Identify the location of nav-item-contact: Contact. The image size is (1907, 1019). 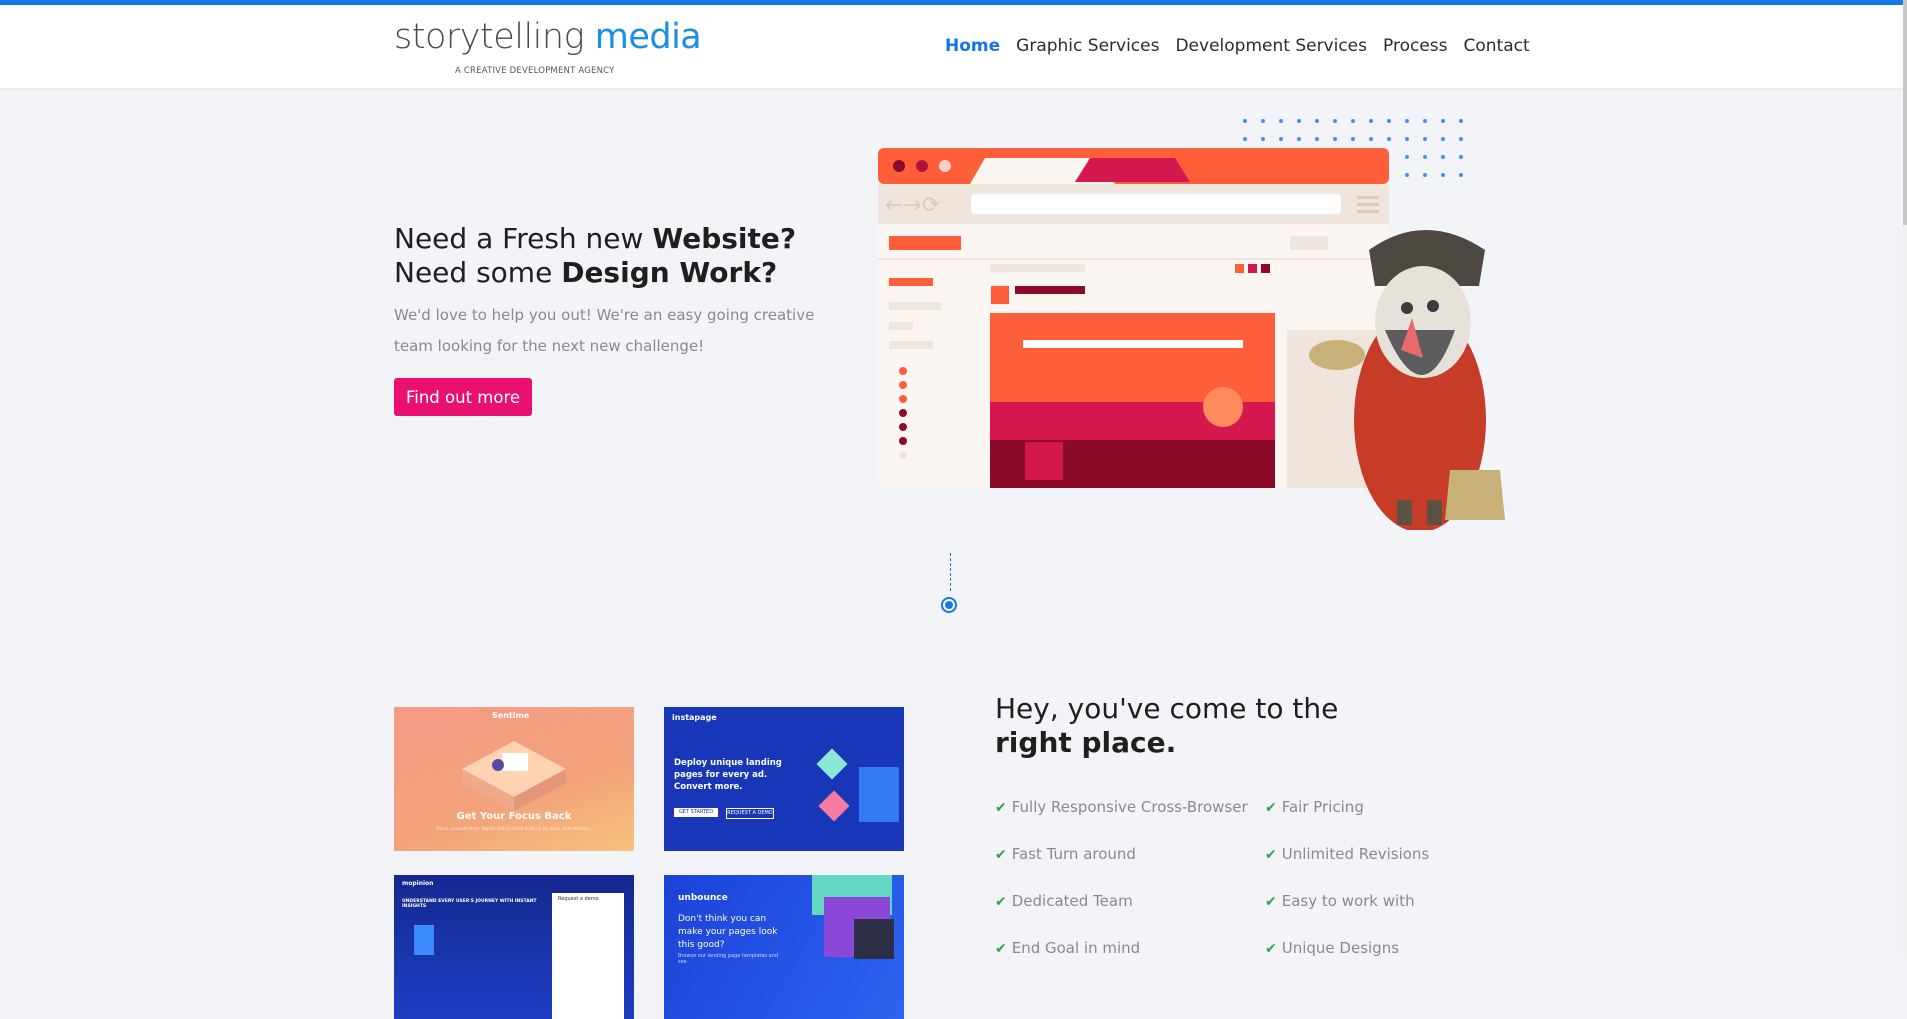
(1497, 46).